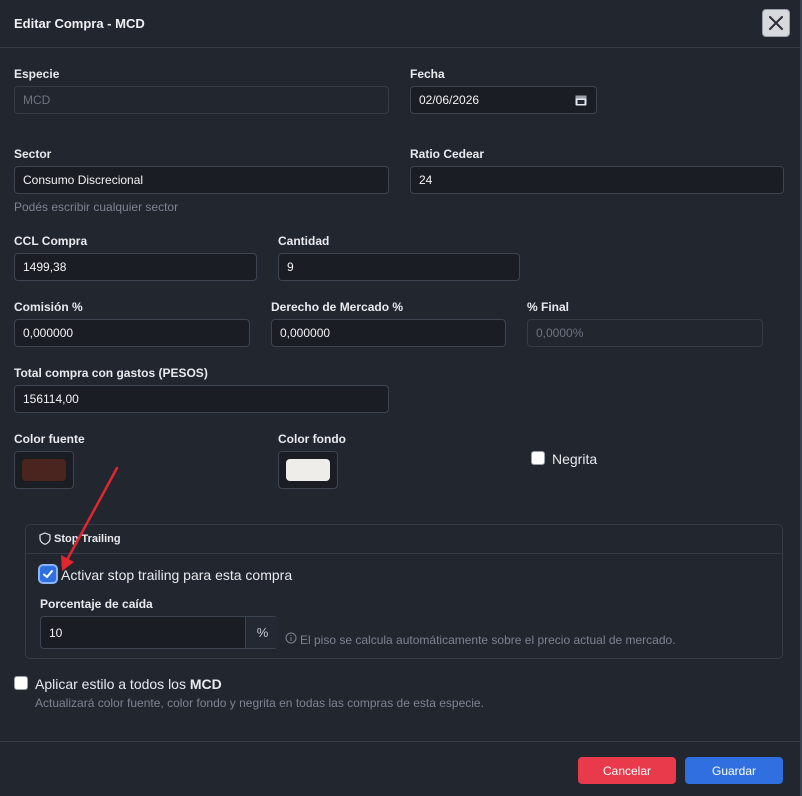 Image resolution: width=802 pixels, height=796 pixels. What do you see at coordinates (291, 638) in the screenshot?
I see `info-icon` at bounding box center [291, 638].